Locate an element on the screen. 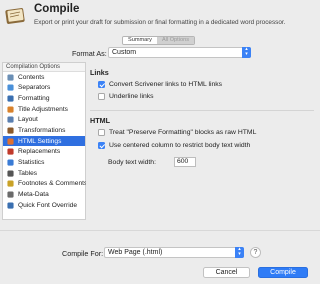  body-width-label: Body text width: is located at coordinates (132, 162).